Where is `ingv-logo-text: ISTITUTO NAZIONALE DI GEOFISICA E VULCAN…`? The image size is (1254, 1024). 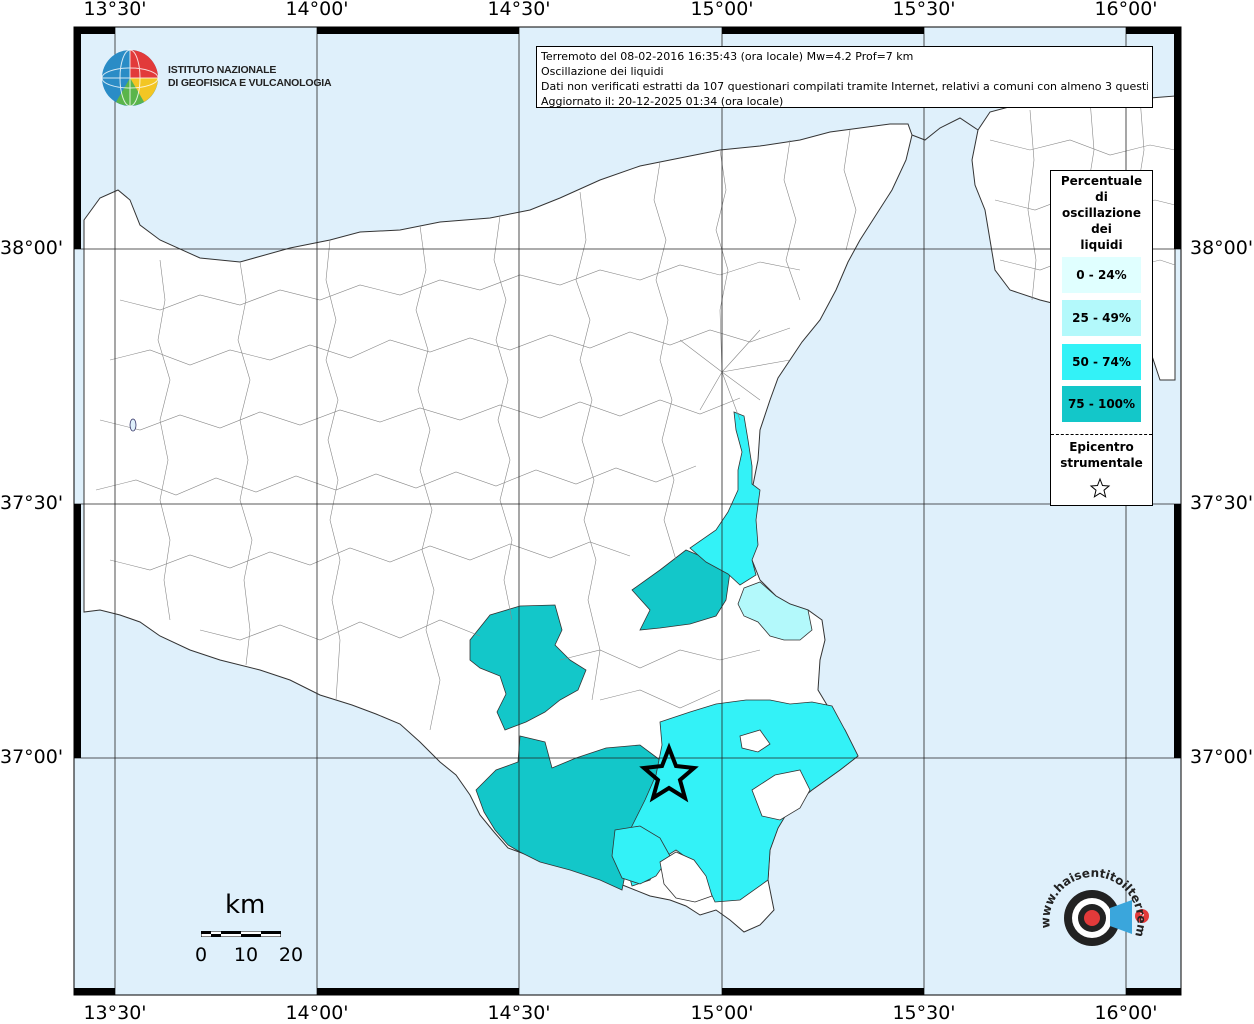
ingv-logo-text: ISTITUTO NAZIONALE DI GEOFISICA E VULCAN… is located at coordinates (250, 76).